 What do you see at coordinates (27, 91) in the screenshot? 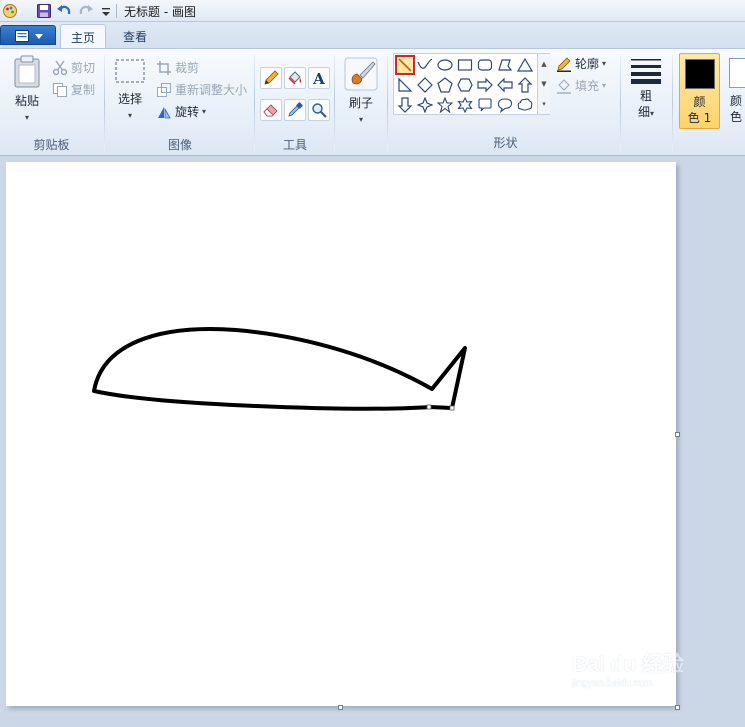
I see `paste-button: 粘贴 ▾` at bounding box center [27, 91].